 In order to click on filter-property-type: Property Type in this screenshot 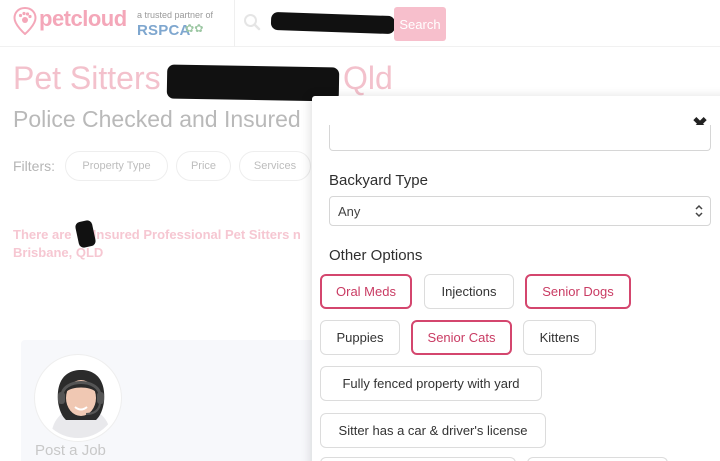, I will do `click(116, 166)`.